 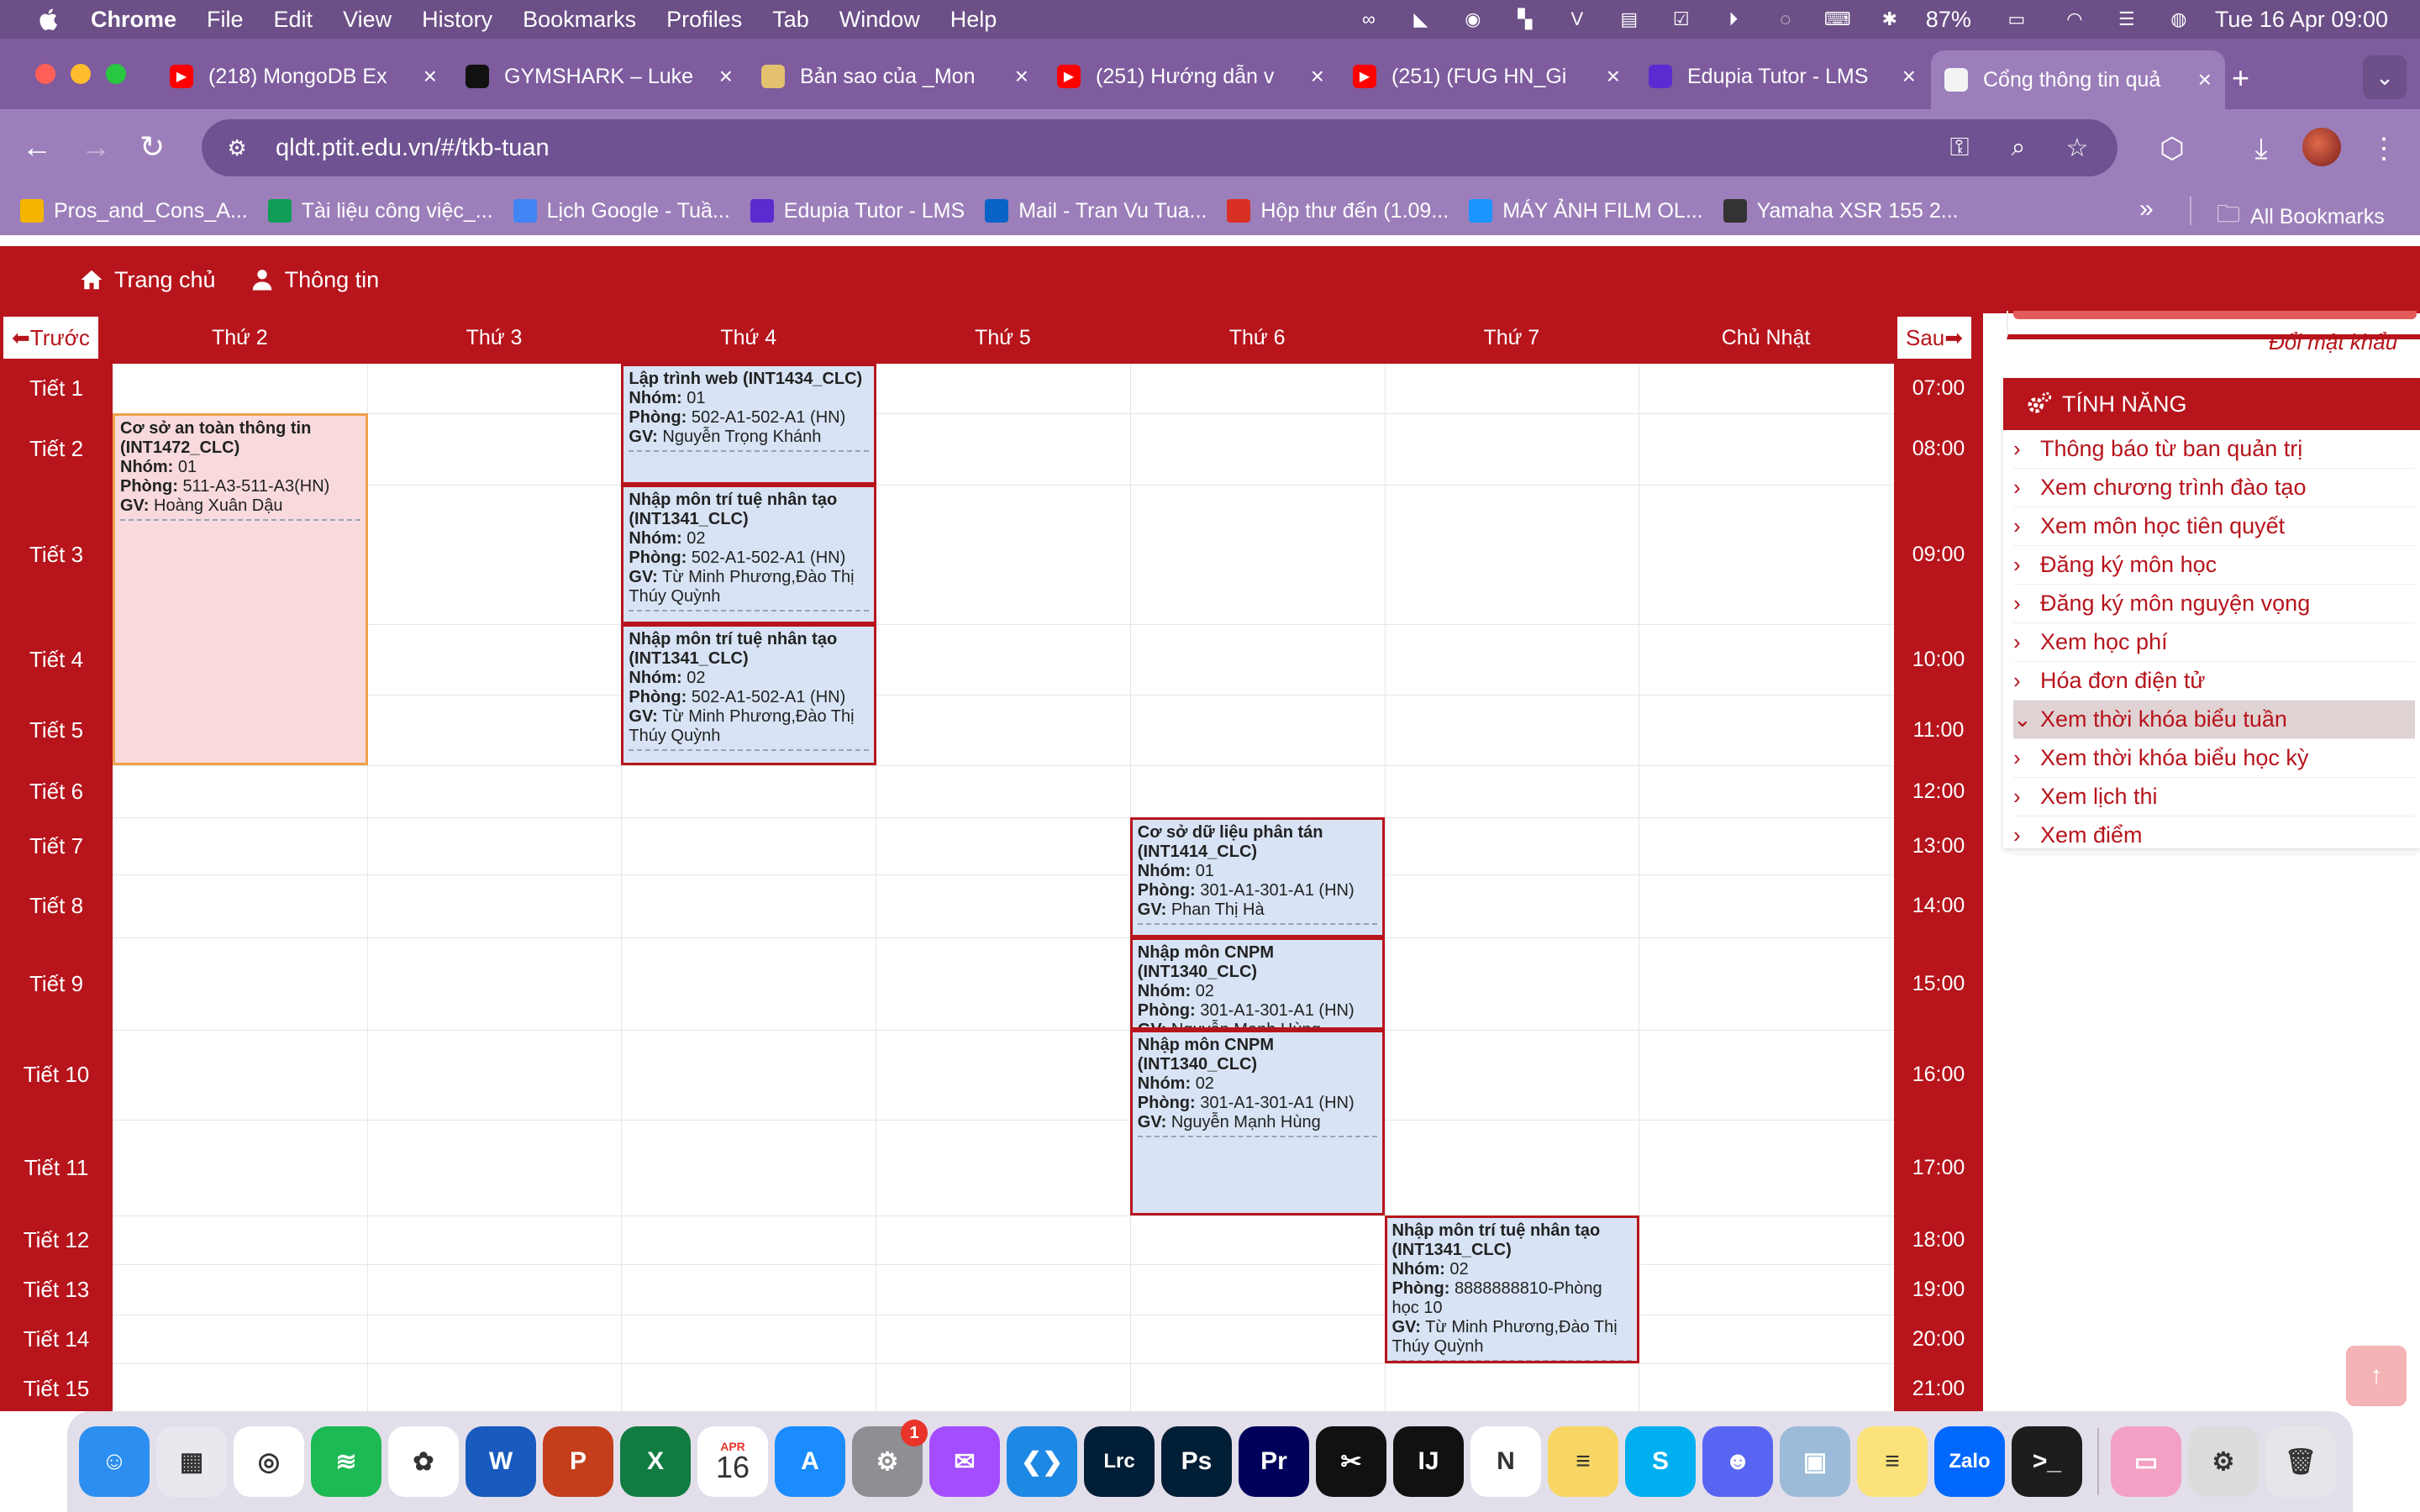 What do you see at coordinates (1351, 1461) in the screenshot?
I see `capcut-icon: ✂` at bounding box center [1351, 1461].